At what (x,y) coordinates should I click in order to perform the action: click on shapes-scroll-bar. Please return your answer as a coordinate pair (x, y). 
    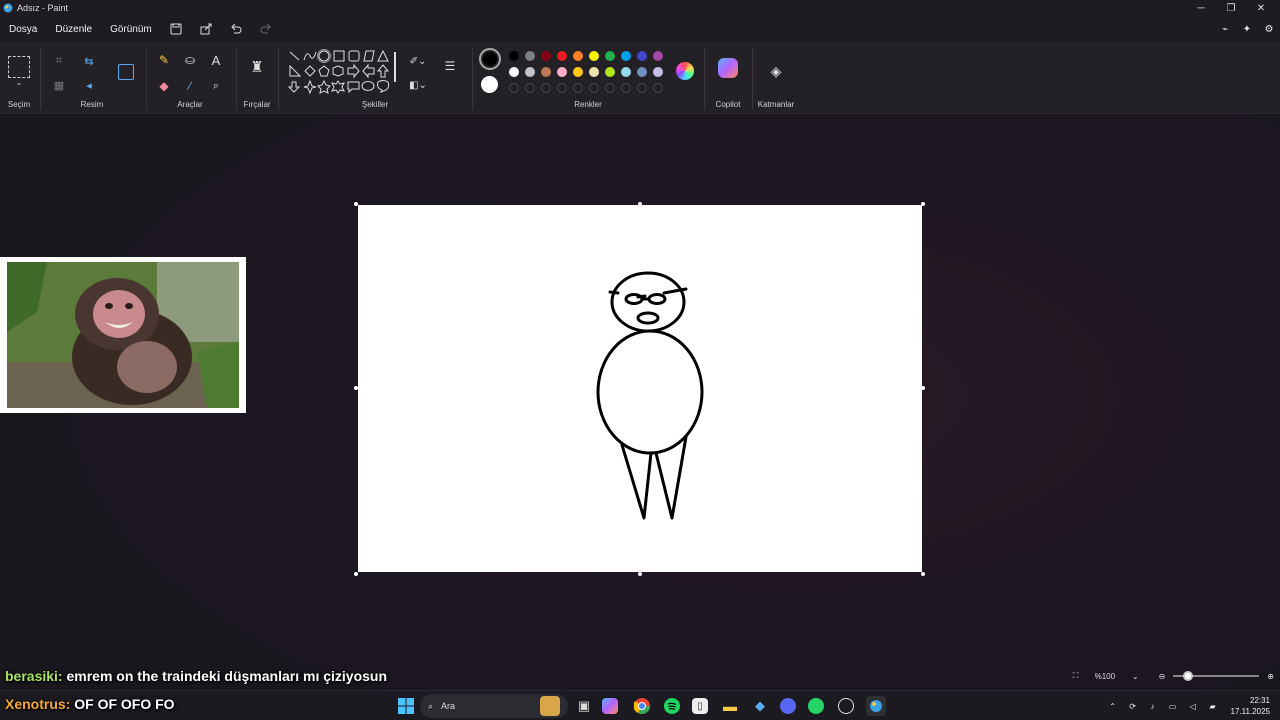
    Looking at the image, I should click on (395, 67).